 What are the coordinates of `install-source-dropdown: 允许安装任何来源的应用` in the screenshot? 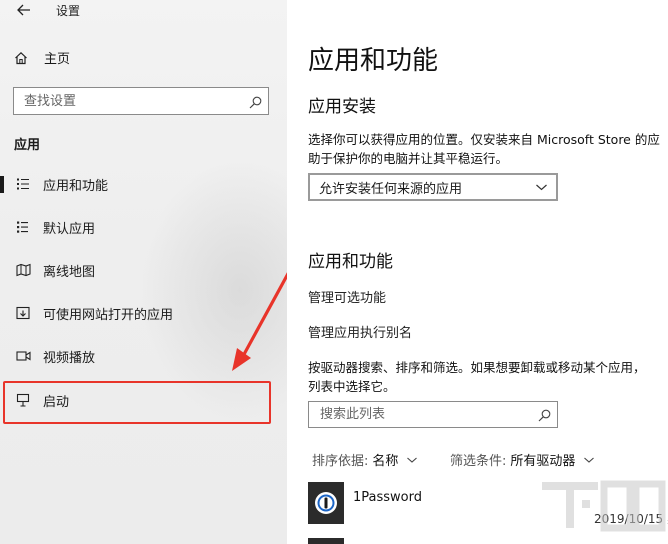 It's located at (433, 187).